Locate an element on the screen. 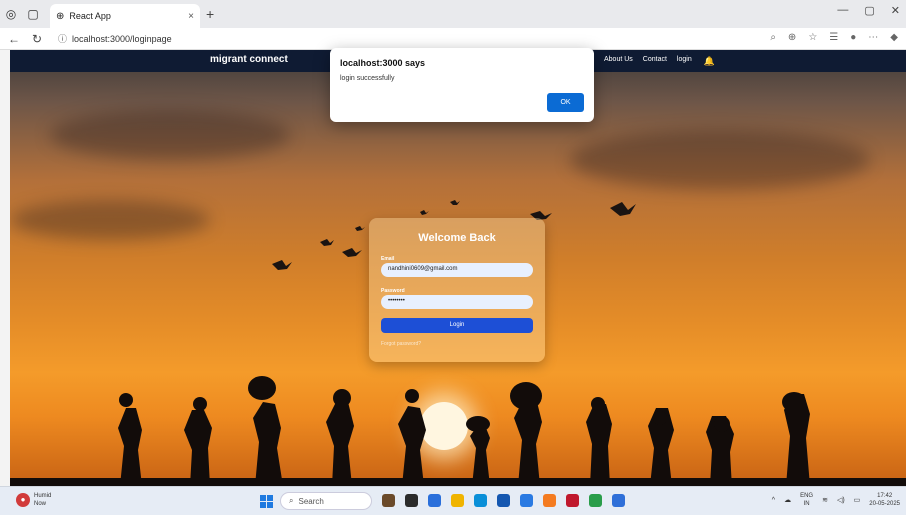 The height and width of the screenshot is (515, 906). start-button is located at coordinates (266, 501).